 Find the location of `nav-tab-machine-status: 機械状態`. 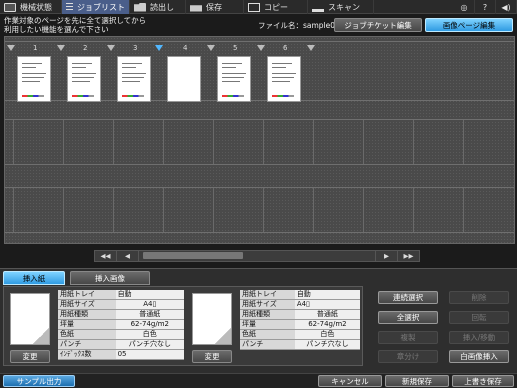

nav-tab-machine-status: 機械状態 is located at coordinates (31, 7).